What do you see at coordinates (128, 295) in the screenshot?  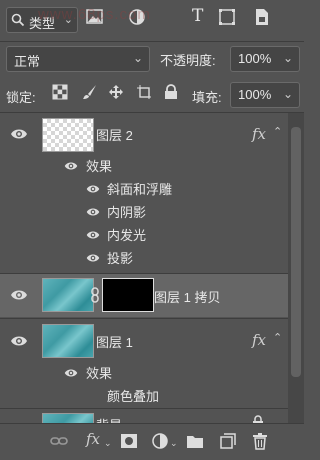 I see `layer-mask-thumbnail` at bounding box center [128, 295].